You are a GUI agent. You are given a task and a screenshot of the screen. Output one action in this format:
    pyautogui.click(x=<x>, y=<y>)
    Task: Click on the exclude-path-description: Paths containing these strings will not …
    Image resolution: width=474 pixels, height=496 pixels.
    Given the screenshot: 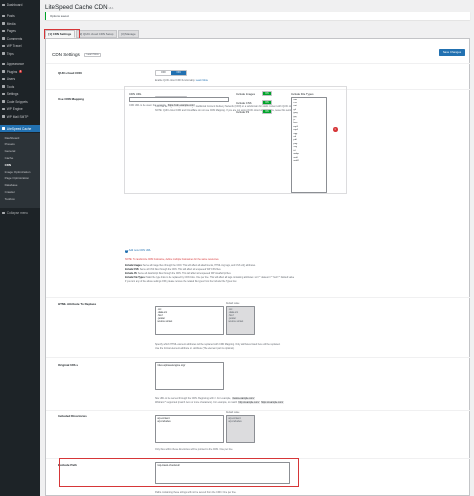 What is the action you would take?
    pyautogui.click(x=196, y=492)
    